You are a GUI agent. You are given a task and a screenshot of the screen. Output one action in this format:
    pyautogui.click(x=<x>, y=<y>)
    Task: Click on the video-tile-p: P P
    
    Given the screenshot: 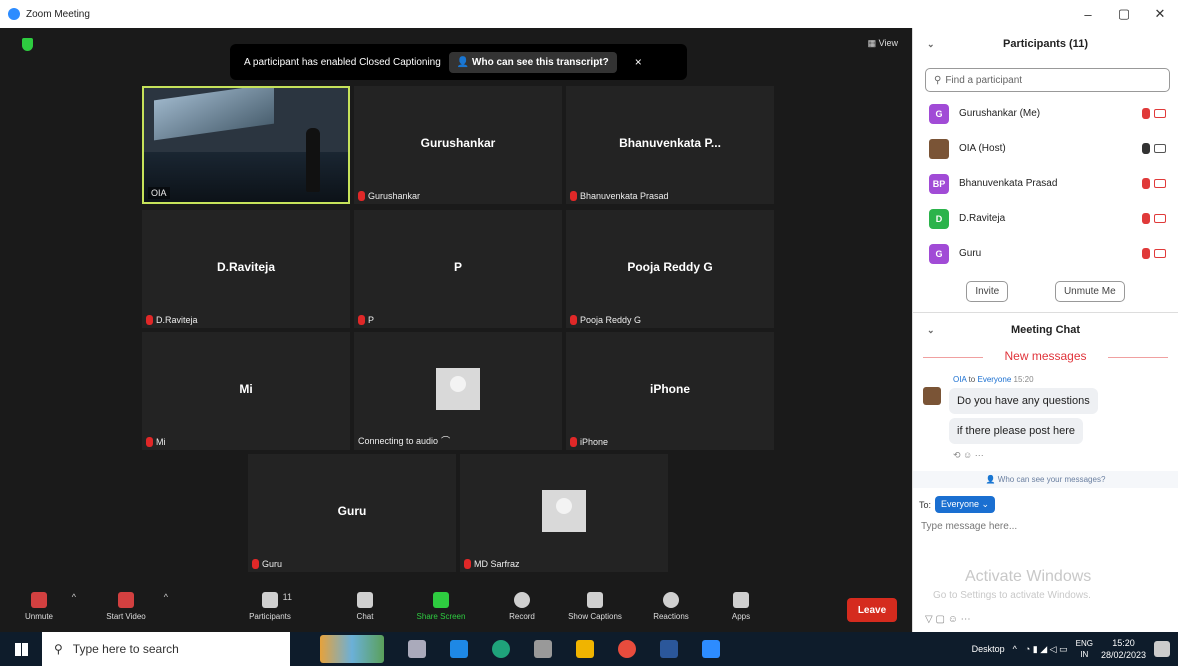 What is the action you would take?
    pyautogui.click(x=458, y=269)
    